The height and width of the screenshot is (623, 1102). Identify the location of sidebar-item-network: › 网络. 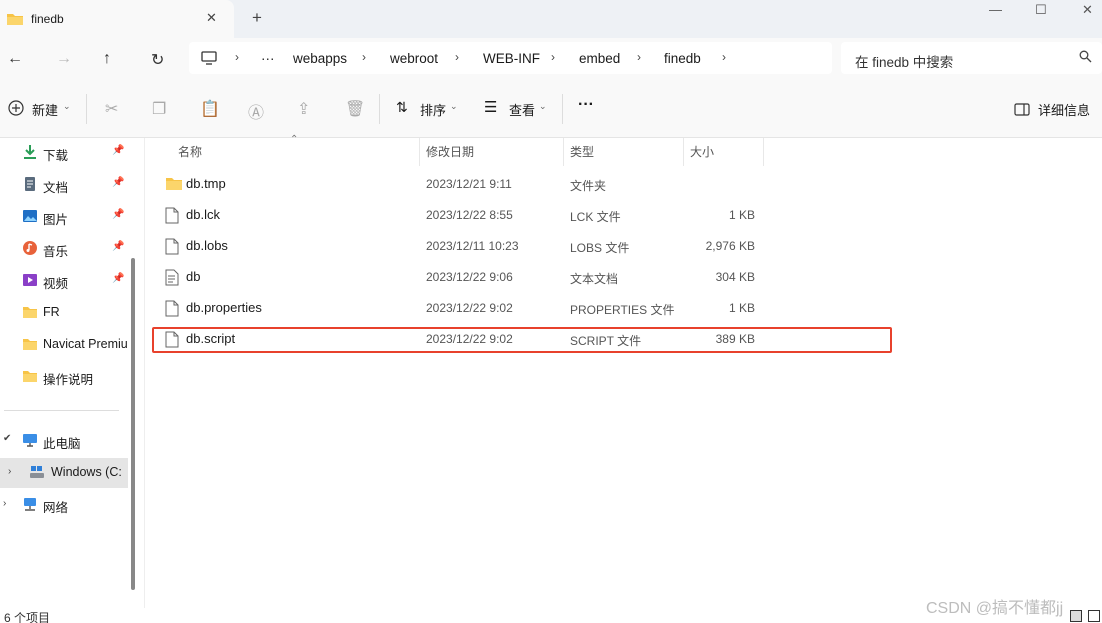
(64, 505).